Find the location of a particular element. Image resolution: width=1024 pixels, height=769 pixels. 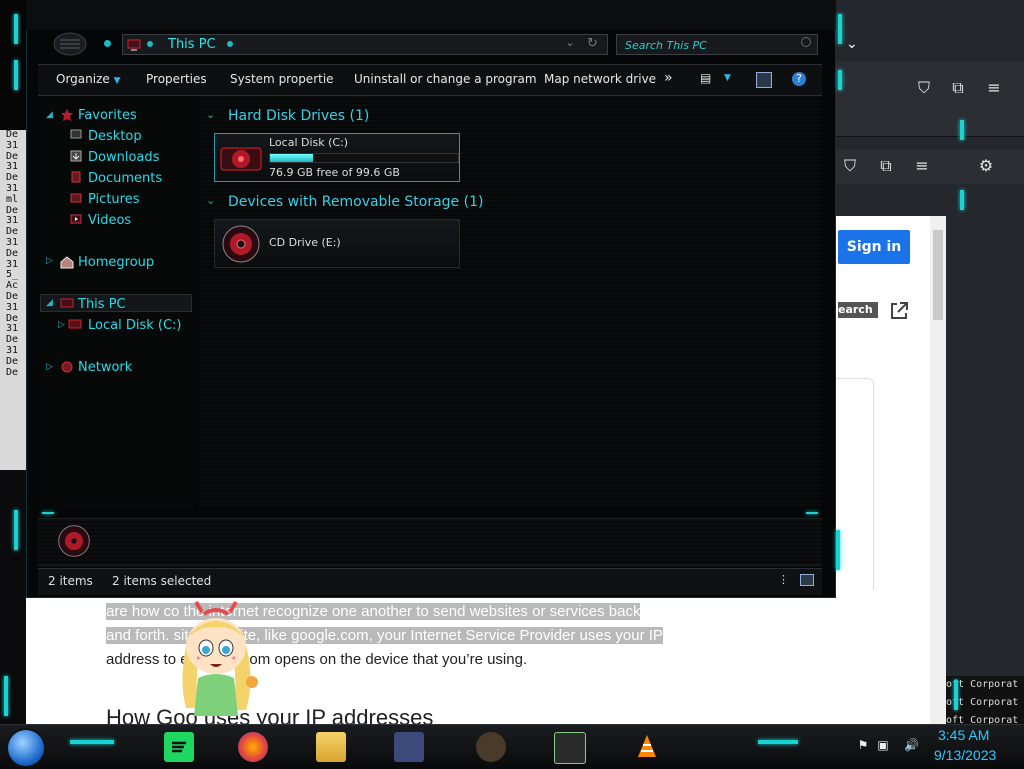

system-properties-button: System propertie is located at coordinates (282, 79).